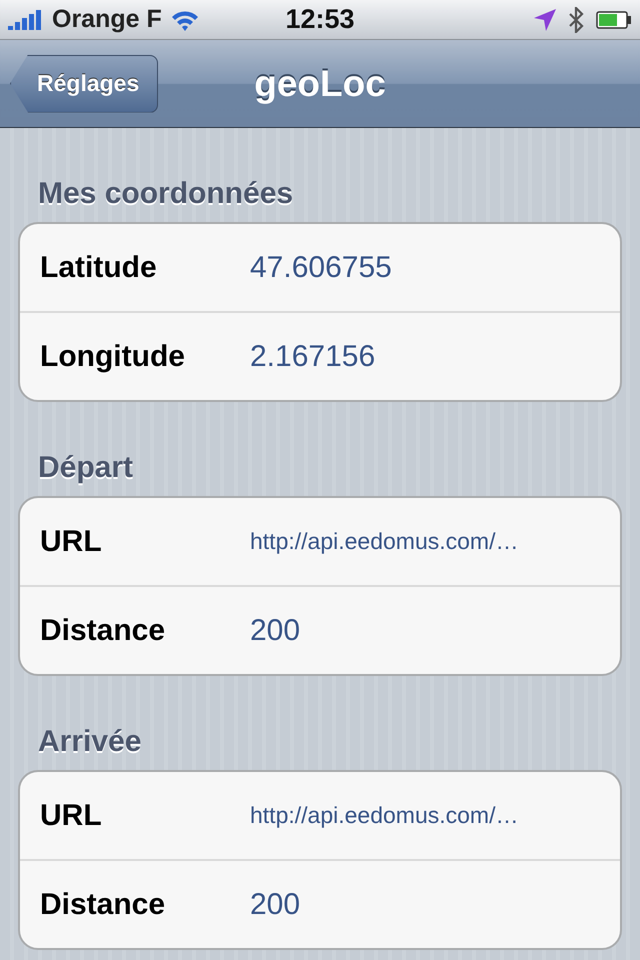 The image size is (640, 960). I want to click on page-title: geoLoc, so click(320, 83).